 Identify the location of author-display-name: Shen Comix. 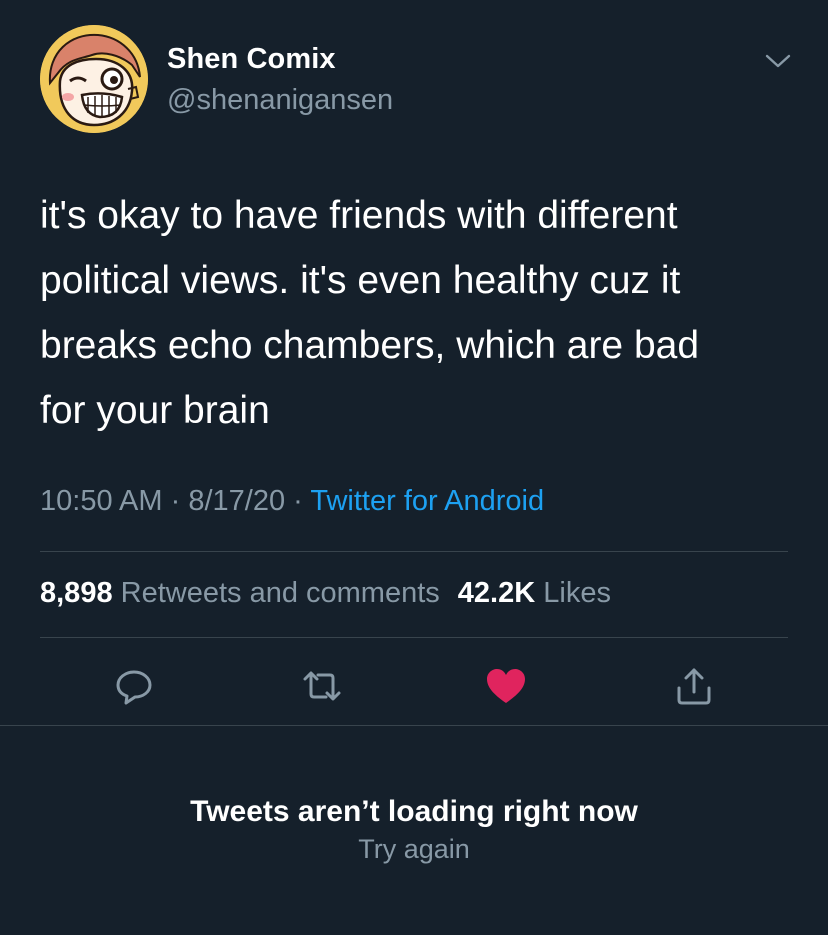
(251, 59).